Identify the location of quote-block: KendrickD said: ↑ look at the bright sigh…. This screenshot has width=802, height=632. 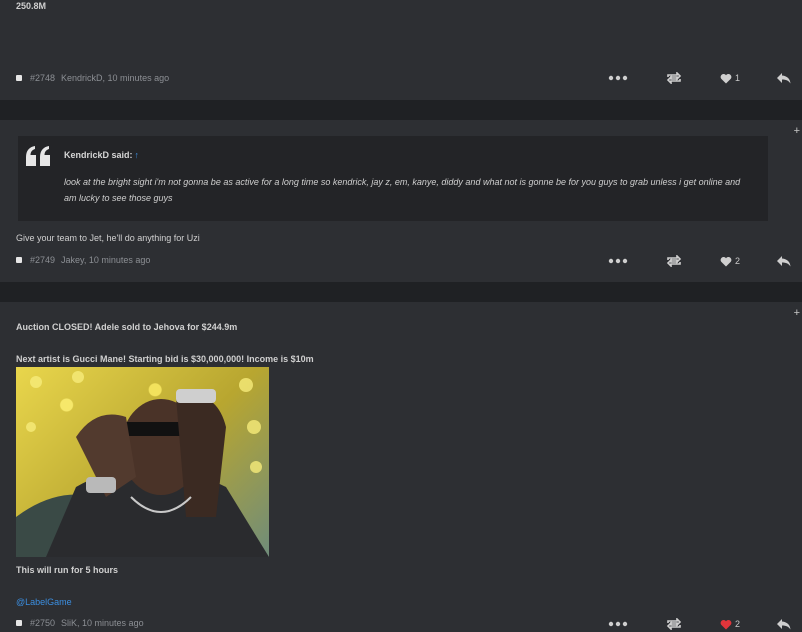
(392, 178).